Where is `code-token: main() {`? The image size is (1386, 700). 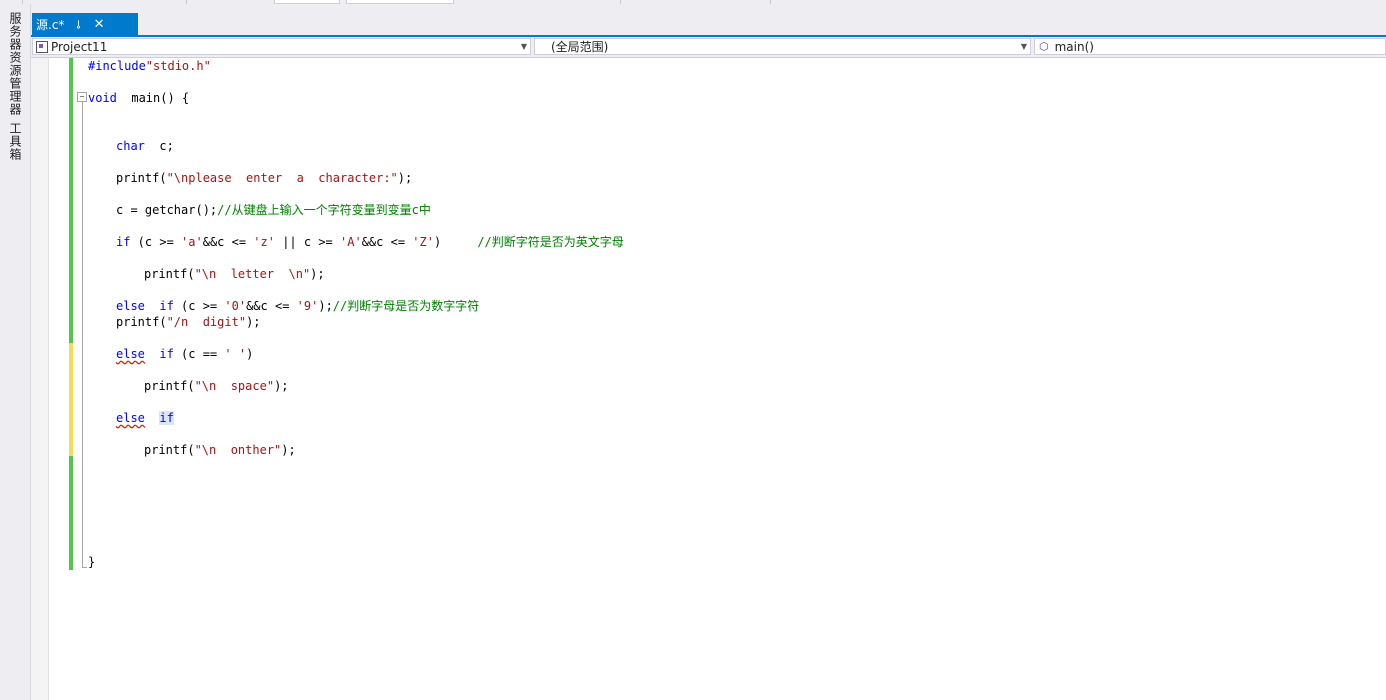
code-token: main() { is located at coordinates (153, 98).